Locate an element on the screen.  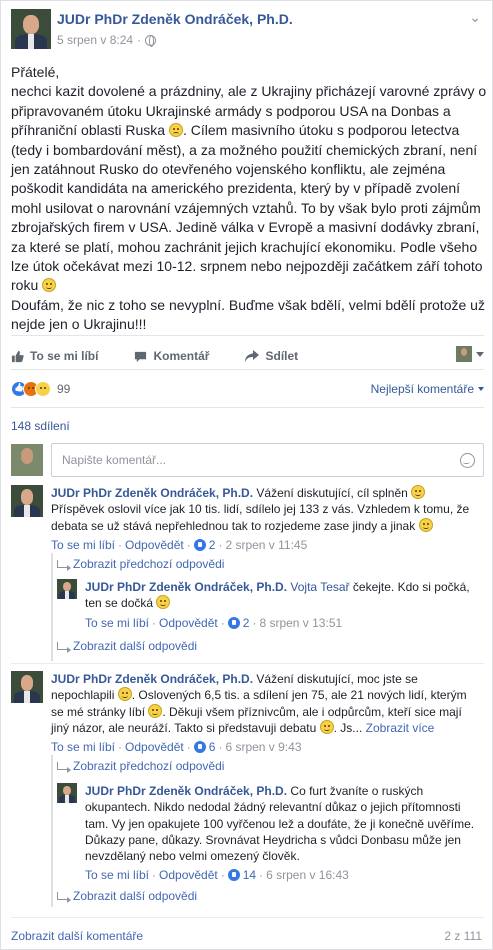
like-button: To se mi líbí is located at coordinates (54, 356).